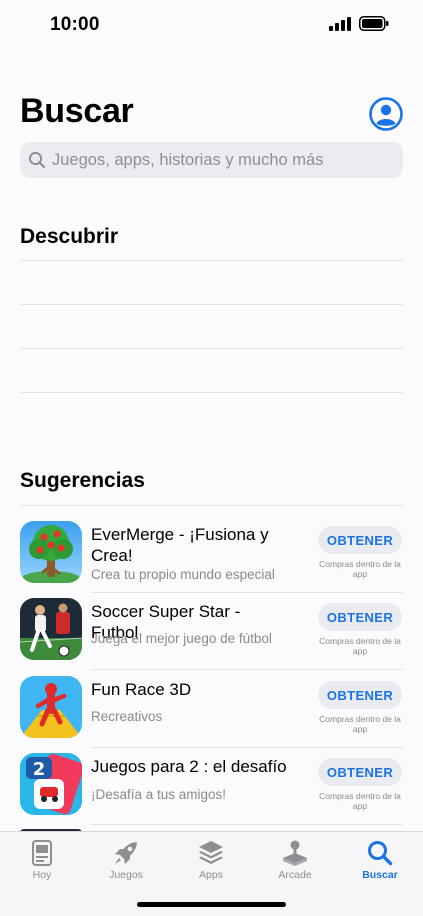 The width and height of the screenshot is (423, 916). I want to click on joystick-icon, so click(295, 853).